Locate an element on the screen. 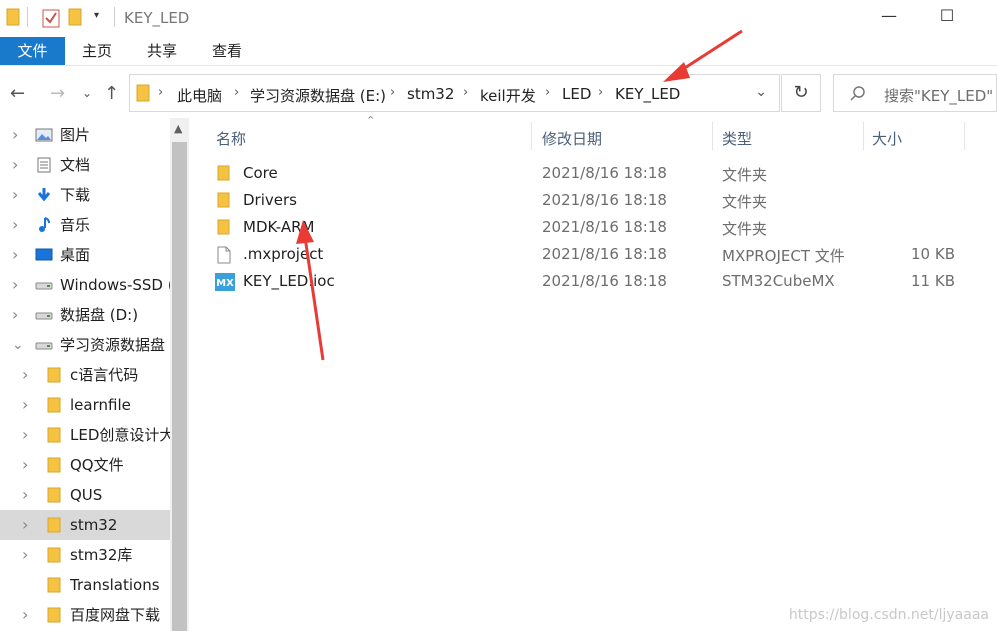 The image size is (997, 631). sidebar-item-label: stm32 is located at coordinates (94, 525).